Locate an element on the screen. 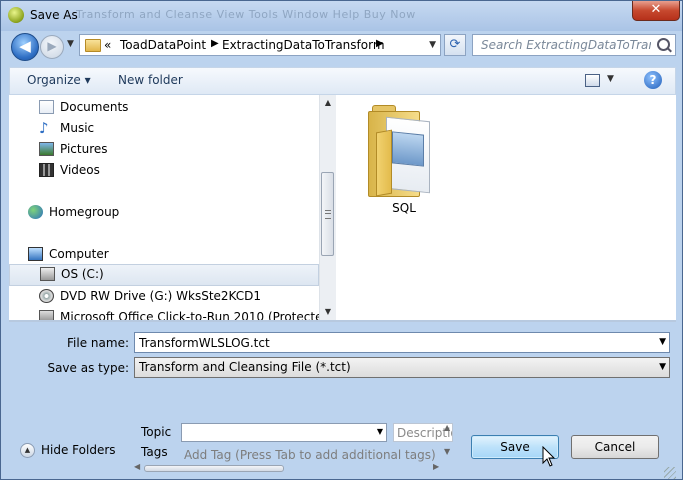 The width and height of the screenshot is (683, 480). organize-button: Organize ▾ is located at coordinates (59, 80).